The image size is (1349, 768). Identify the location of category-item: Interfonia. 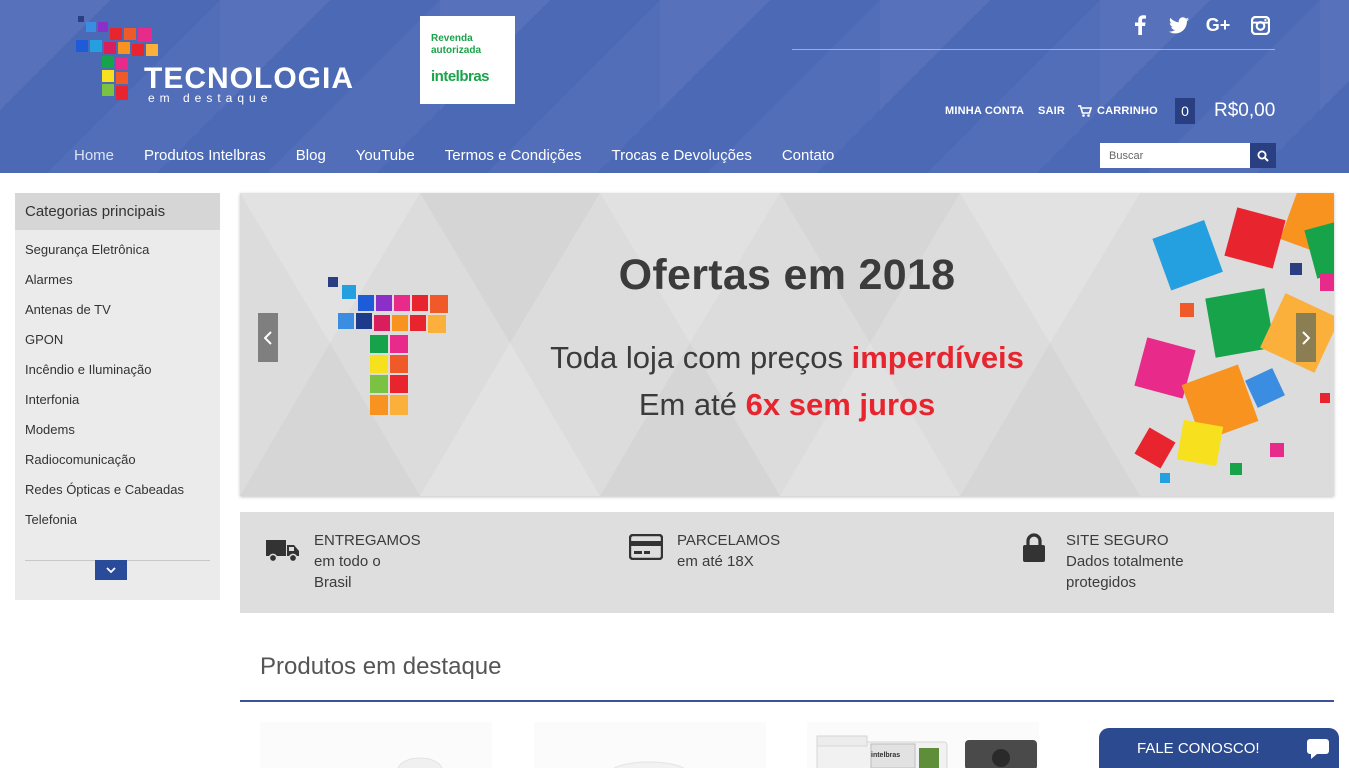
(117, 400).